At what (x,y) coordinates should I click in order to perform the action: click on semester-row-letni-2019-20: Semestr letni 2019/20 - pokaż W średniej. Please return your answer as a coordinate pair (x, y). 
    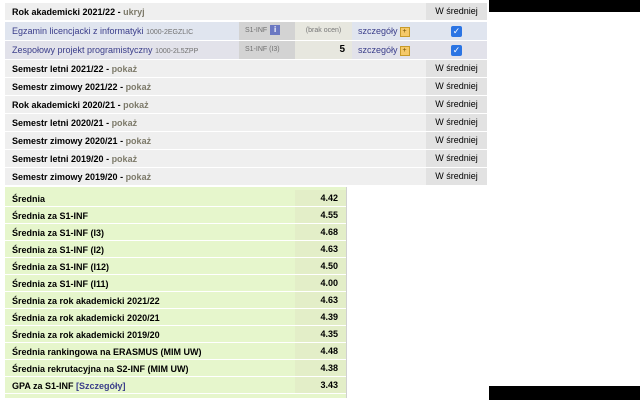
    Looking at the image, I should click on (246, 159).